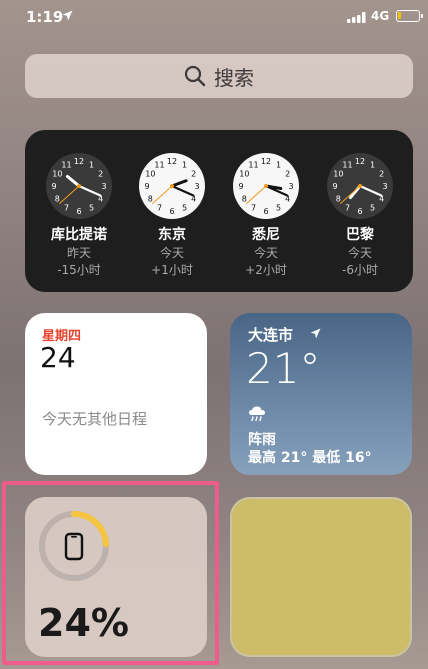  Describe the element at coordinates (116, 394) in the screenshot. I see `calendar-widget: 星期四 24 今天无其他日程` at that location.